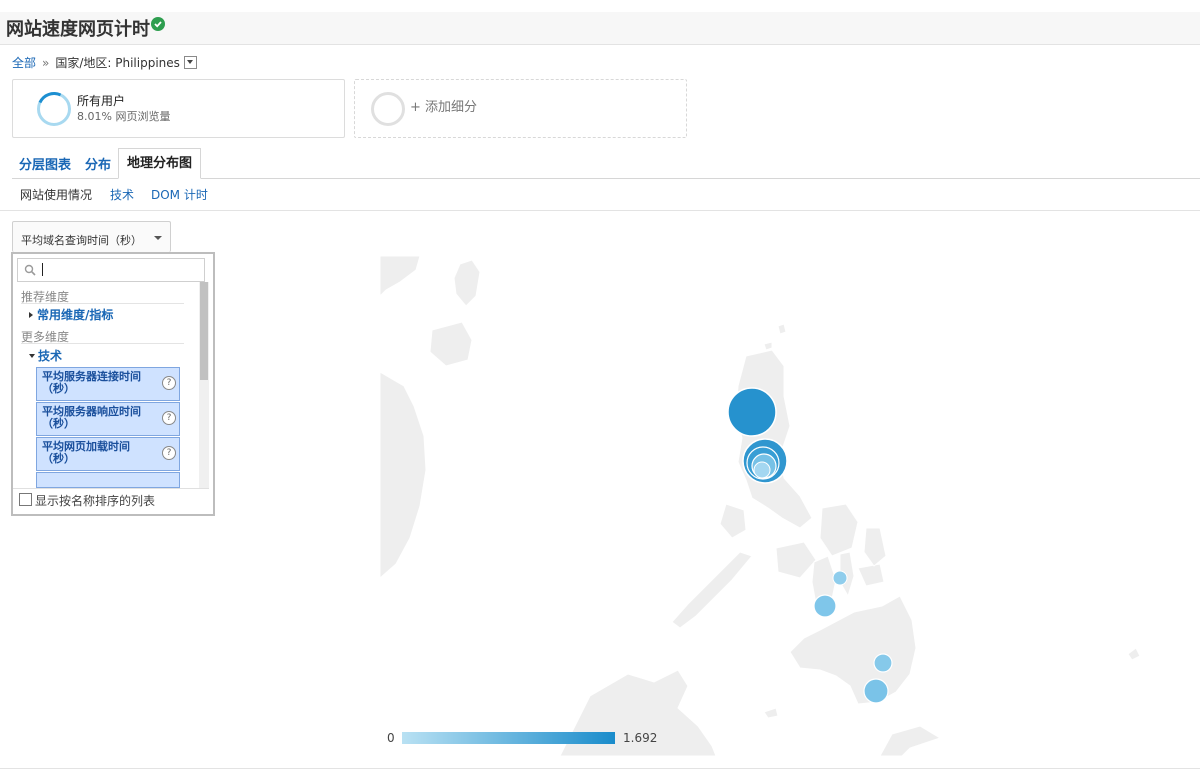 This screenshot has width=1200, height=775. I want to click on caret-right-icon, so click(31, 315).